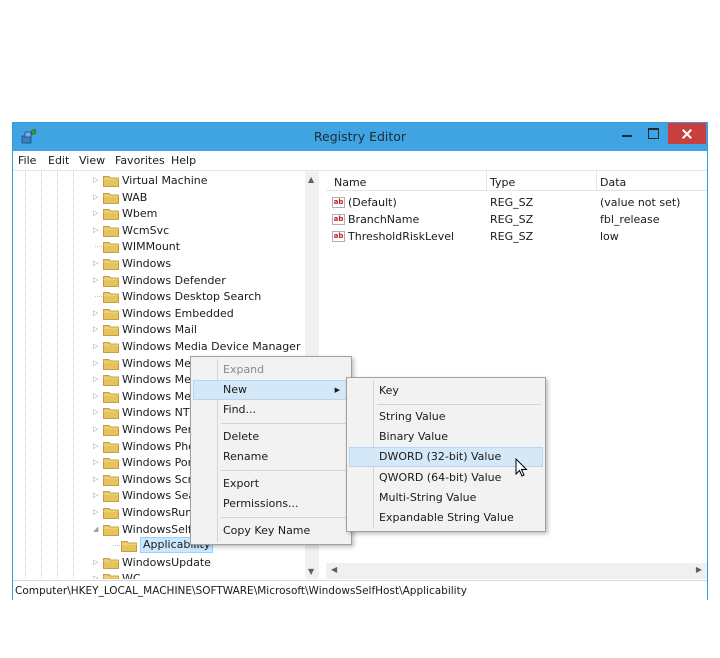 Image resolution: width=720 pixels, height=658 pixels. I want to click on list-horizontal-scrollbar: ◀ ▶, so click(516, 571).